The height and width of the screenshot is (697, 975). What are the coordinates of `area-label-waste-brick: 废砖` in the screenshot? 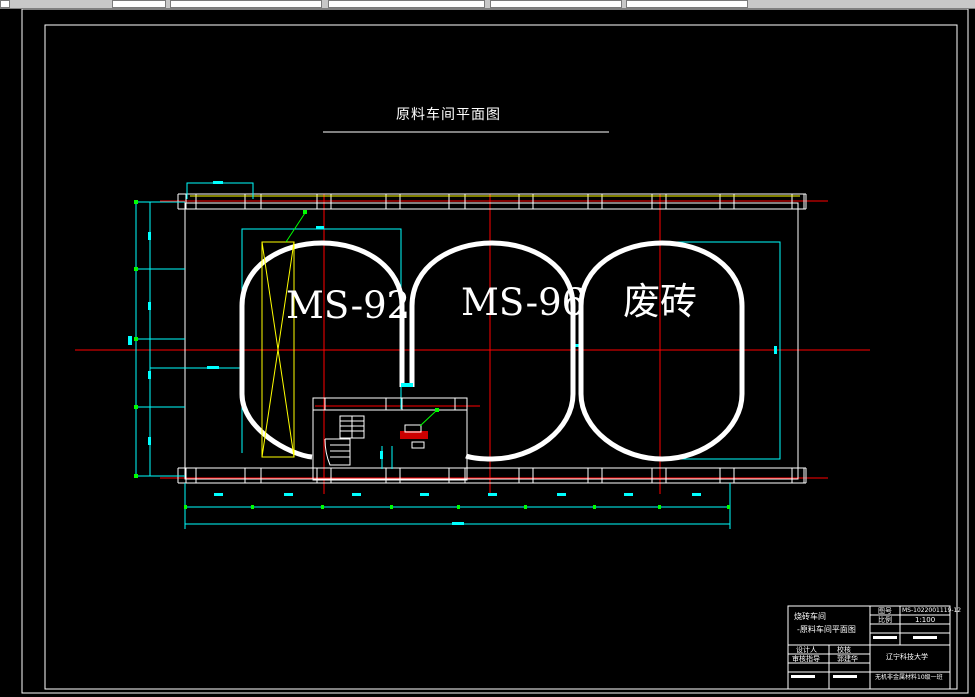 It's located at (660, 301).